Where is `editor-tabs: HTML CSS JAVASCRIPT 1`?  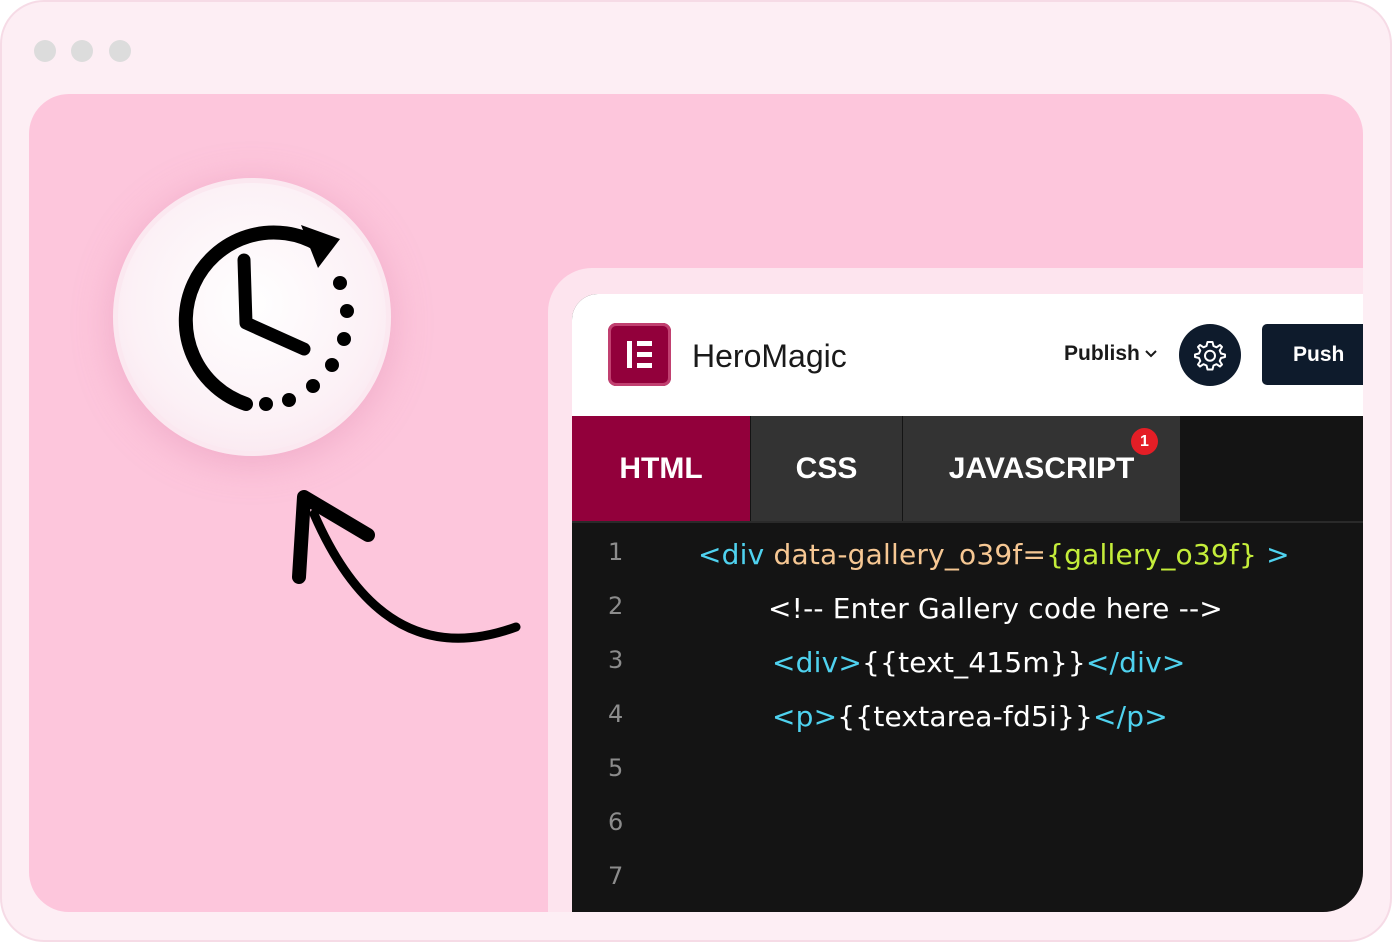
editor-tabs: HTML CSS JAVASCRIPT 1 is located at coordinates (967, 469).